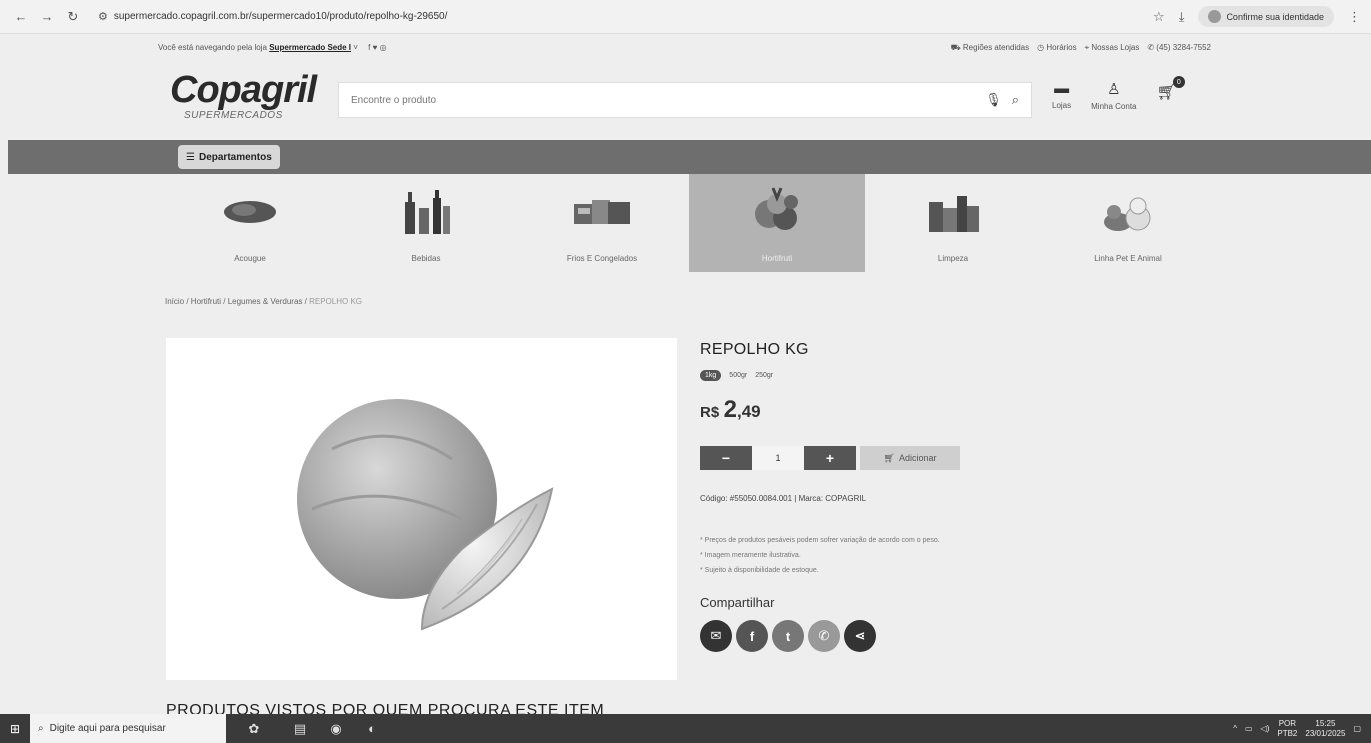 This screenshot has height=743, width=1371. I want to click on pets-icon, so click(1128, 212).